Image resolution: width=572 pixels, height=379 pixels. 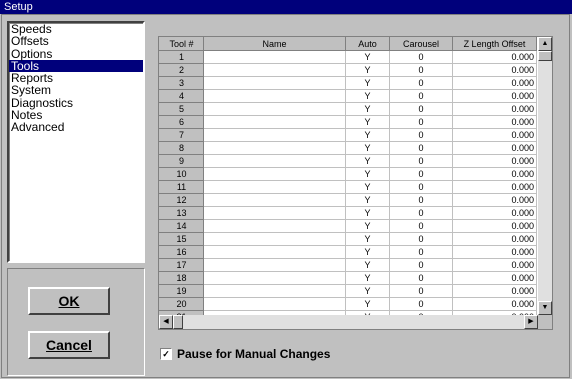 I want to click on table-row: 6 Y 0 0.000, so click(x=348, y=122).